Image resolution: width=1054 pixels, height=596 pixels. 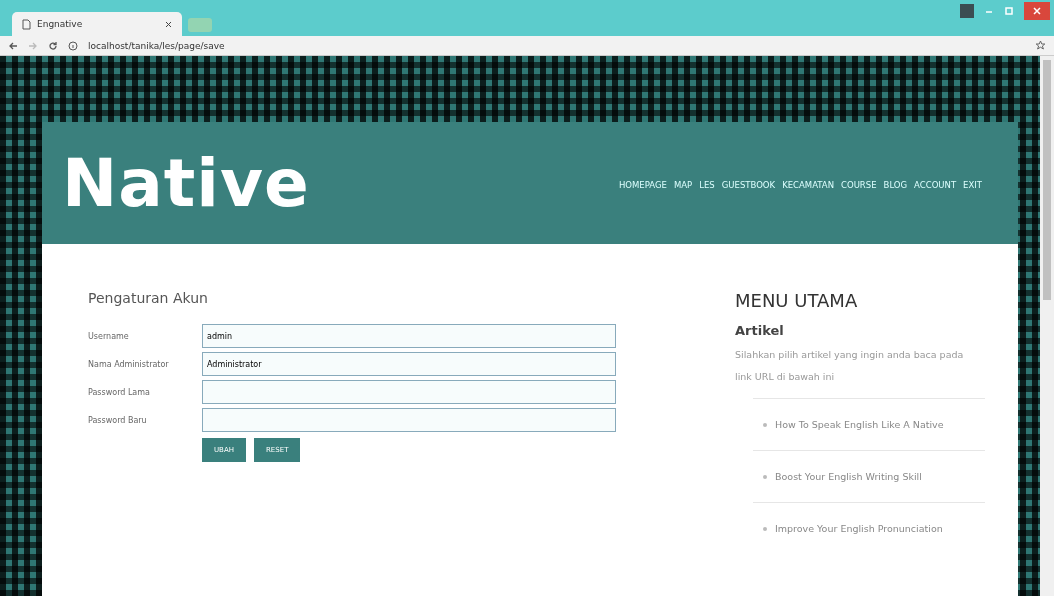 I want to click on field-label: Nama Administrator, so click(x=129, y=364).